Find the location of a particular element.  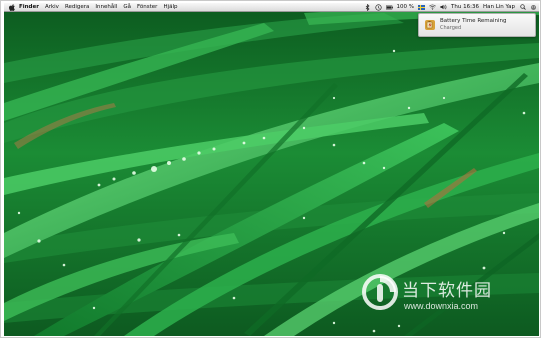

watermark: 当下软件园 www.downxia.com is located at coordinates (445, 295).